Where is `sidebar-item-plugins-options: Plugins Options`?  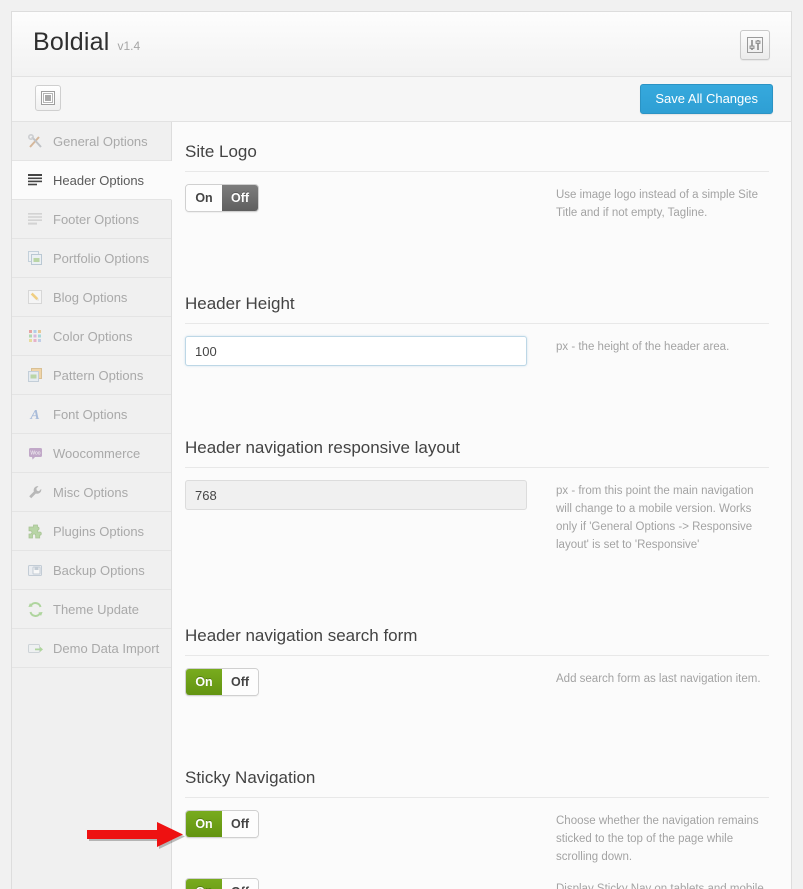
sidebar-item-plugins-options: Plugins Options is located at coordinates (91, 531).